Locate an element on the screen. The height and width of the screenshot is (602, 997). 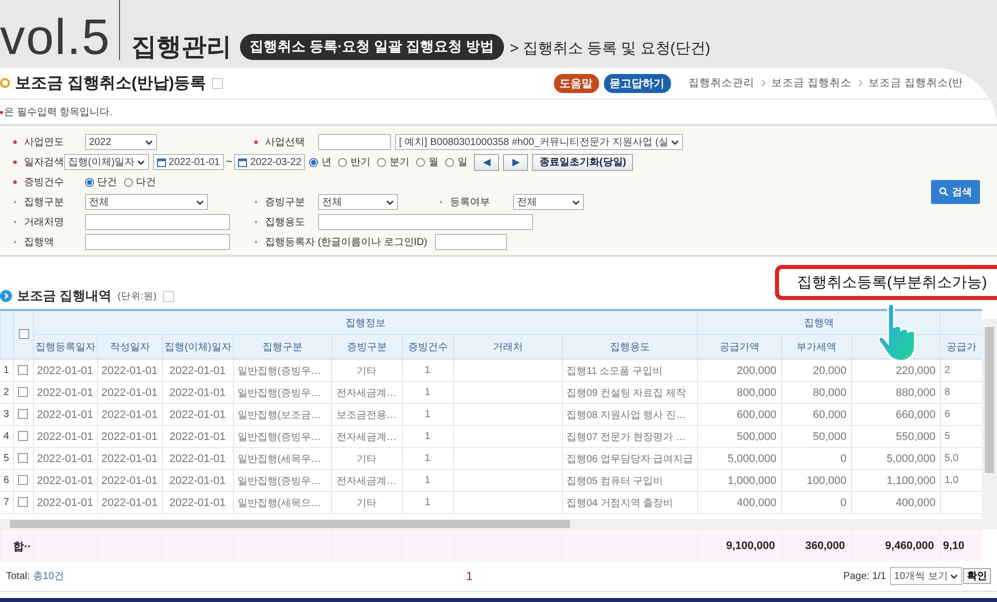
field-label: 집행용도 is located at coordinates (285, 222).